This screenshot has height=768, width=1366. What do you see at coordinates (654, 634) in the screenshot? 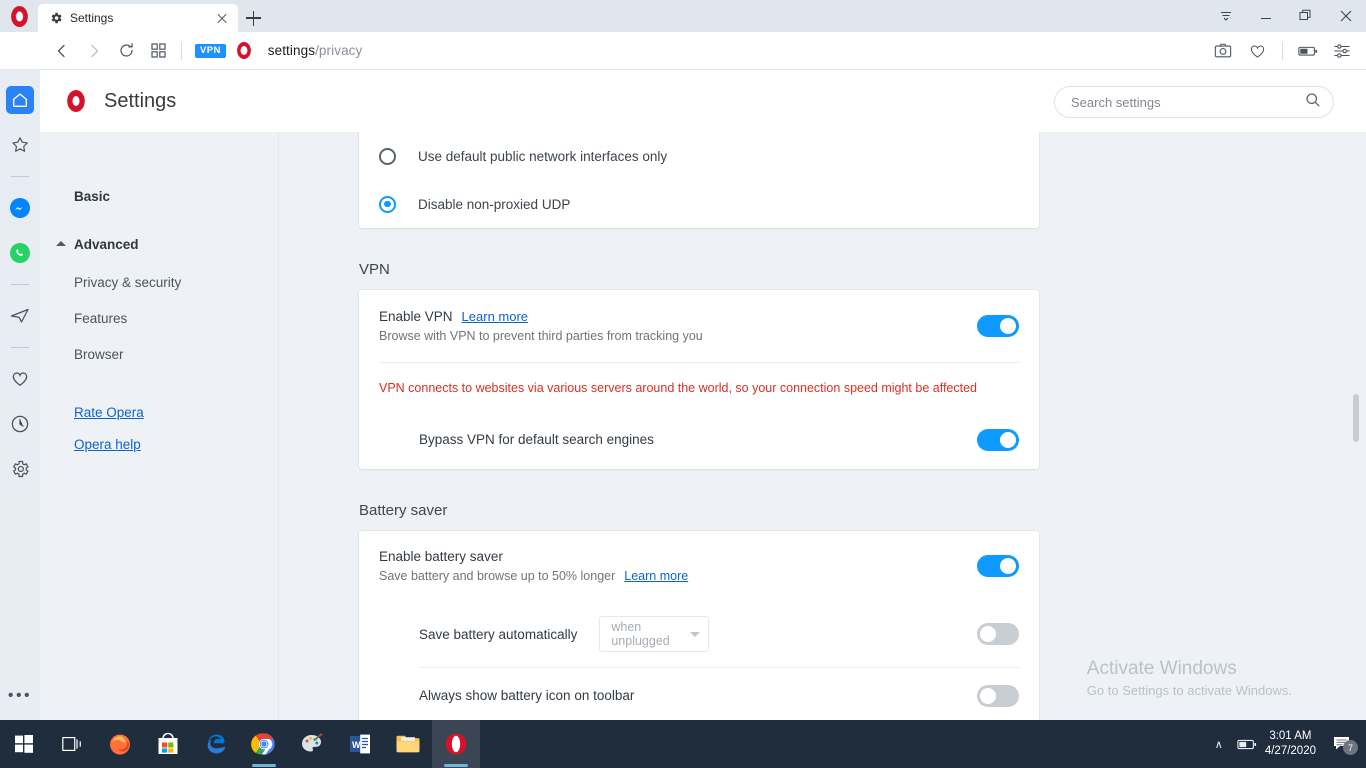
I see `save-battery-automatically-select: when unplugged` at bounding box center [654, 634].